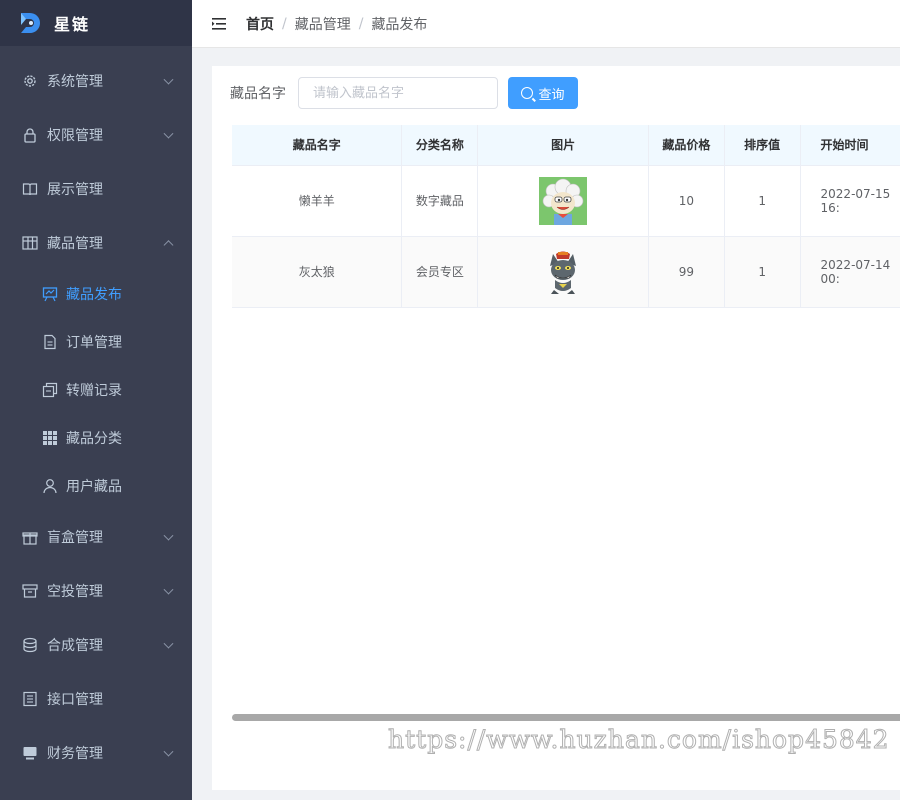 This screenshot has height=800, width=900. Describe the element at coordinates (527, 93) in the screenshot. I see `search-icon` at that location.